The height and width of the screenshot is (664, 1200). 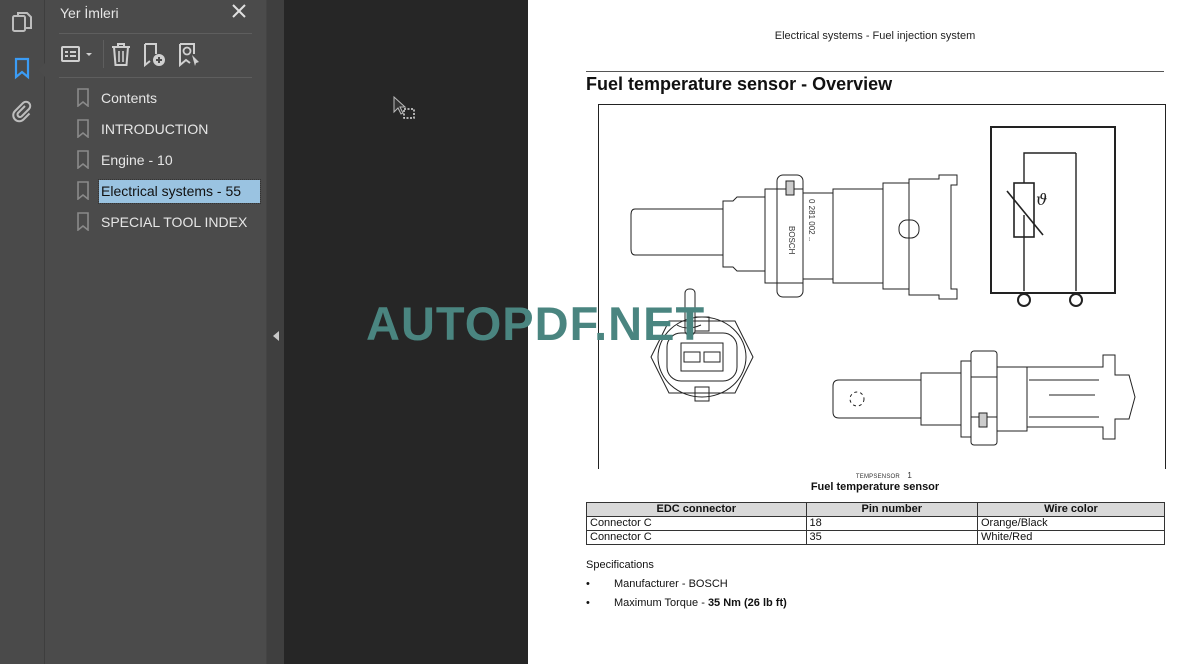 I want to click on spec-text: Manufacturer - BOSCH, so click(x=671, y=584).